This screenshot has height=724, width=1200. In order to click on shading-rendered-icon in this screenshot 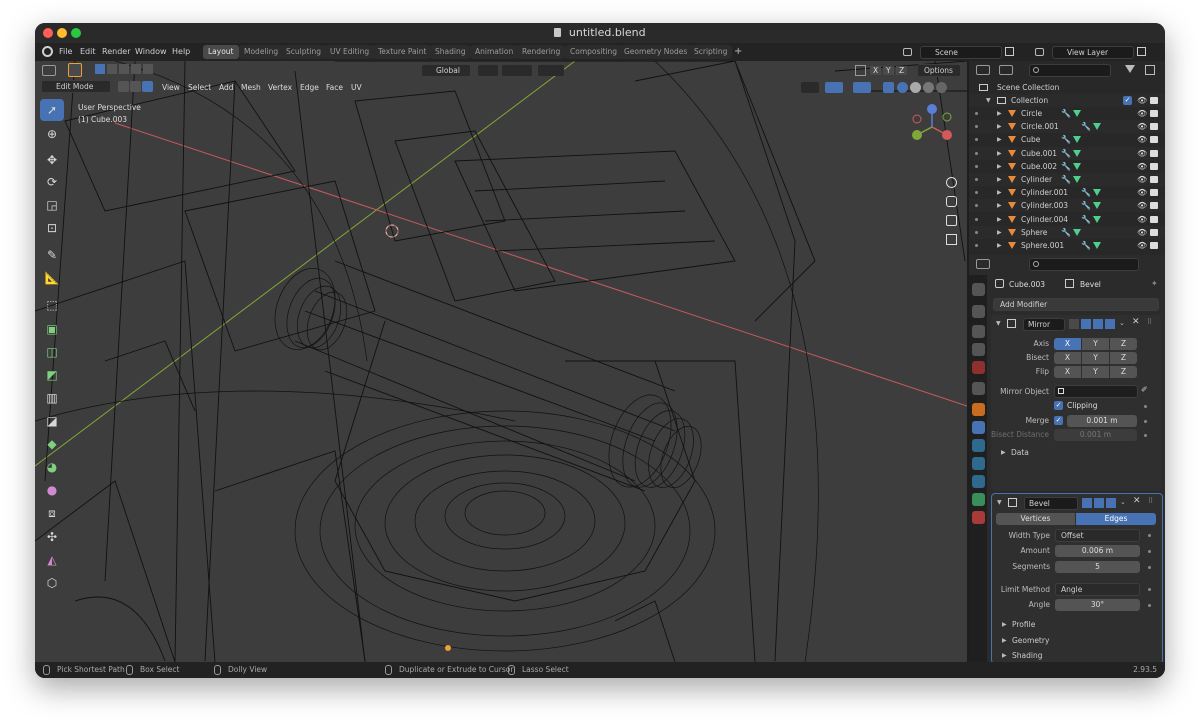, I will do `click(941, 87)`.